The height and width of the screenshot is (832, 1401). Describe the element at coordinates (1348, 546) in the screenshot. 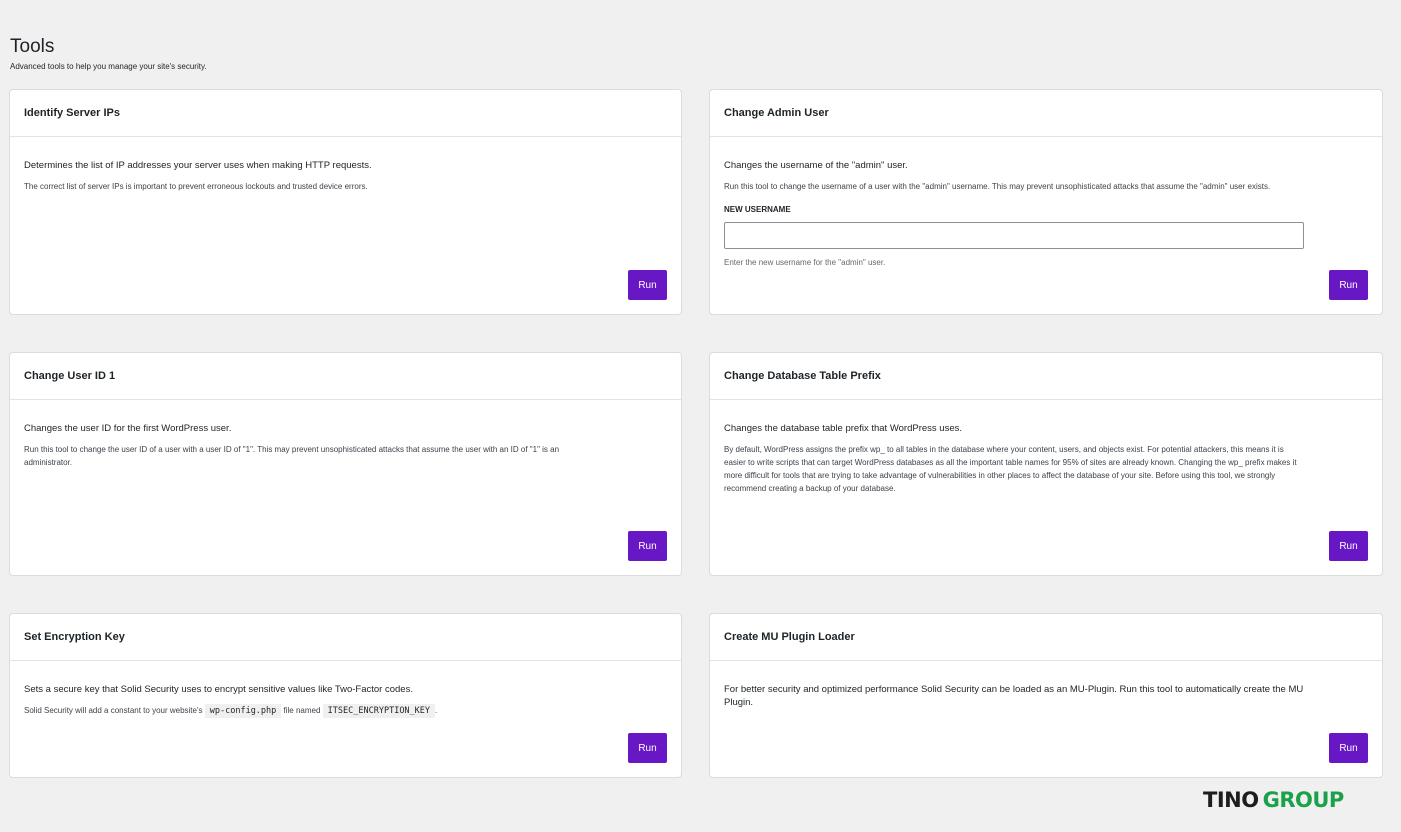

I see `run-button-change-db-prefix: Run` at that location.